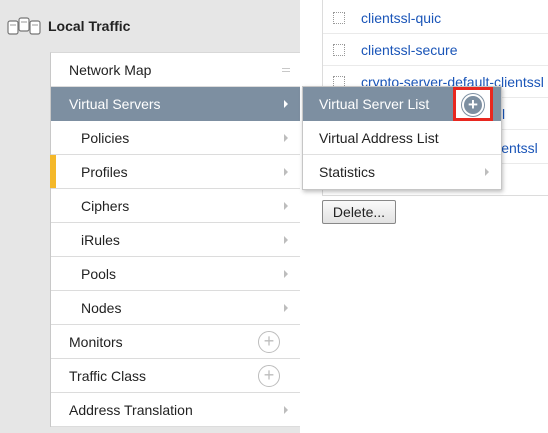  Describe the element at coordinates (409, 50) in the screenshot. I see `profile-link: clientssl-secure` at that location.